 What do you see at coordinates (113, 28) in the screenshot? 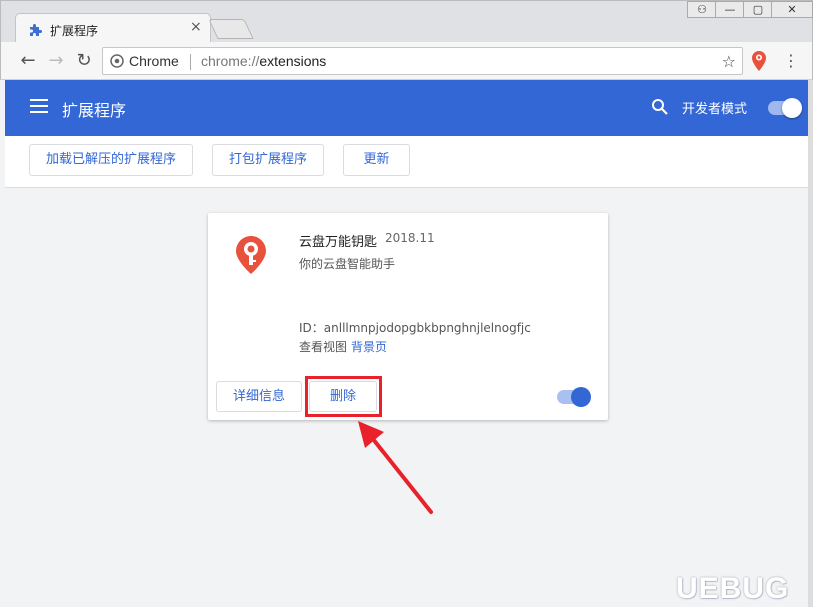
I see `tab-extensions: 扩展程序 ×` at bounding box center [113, 28].